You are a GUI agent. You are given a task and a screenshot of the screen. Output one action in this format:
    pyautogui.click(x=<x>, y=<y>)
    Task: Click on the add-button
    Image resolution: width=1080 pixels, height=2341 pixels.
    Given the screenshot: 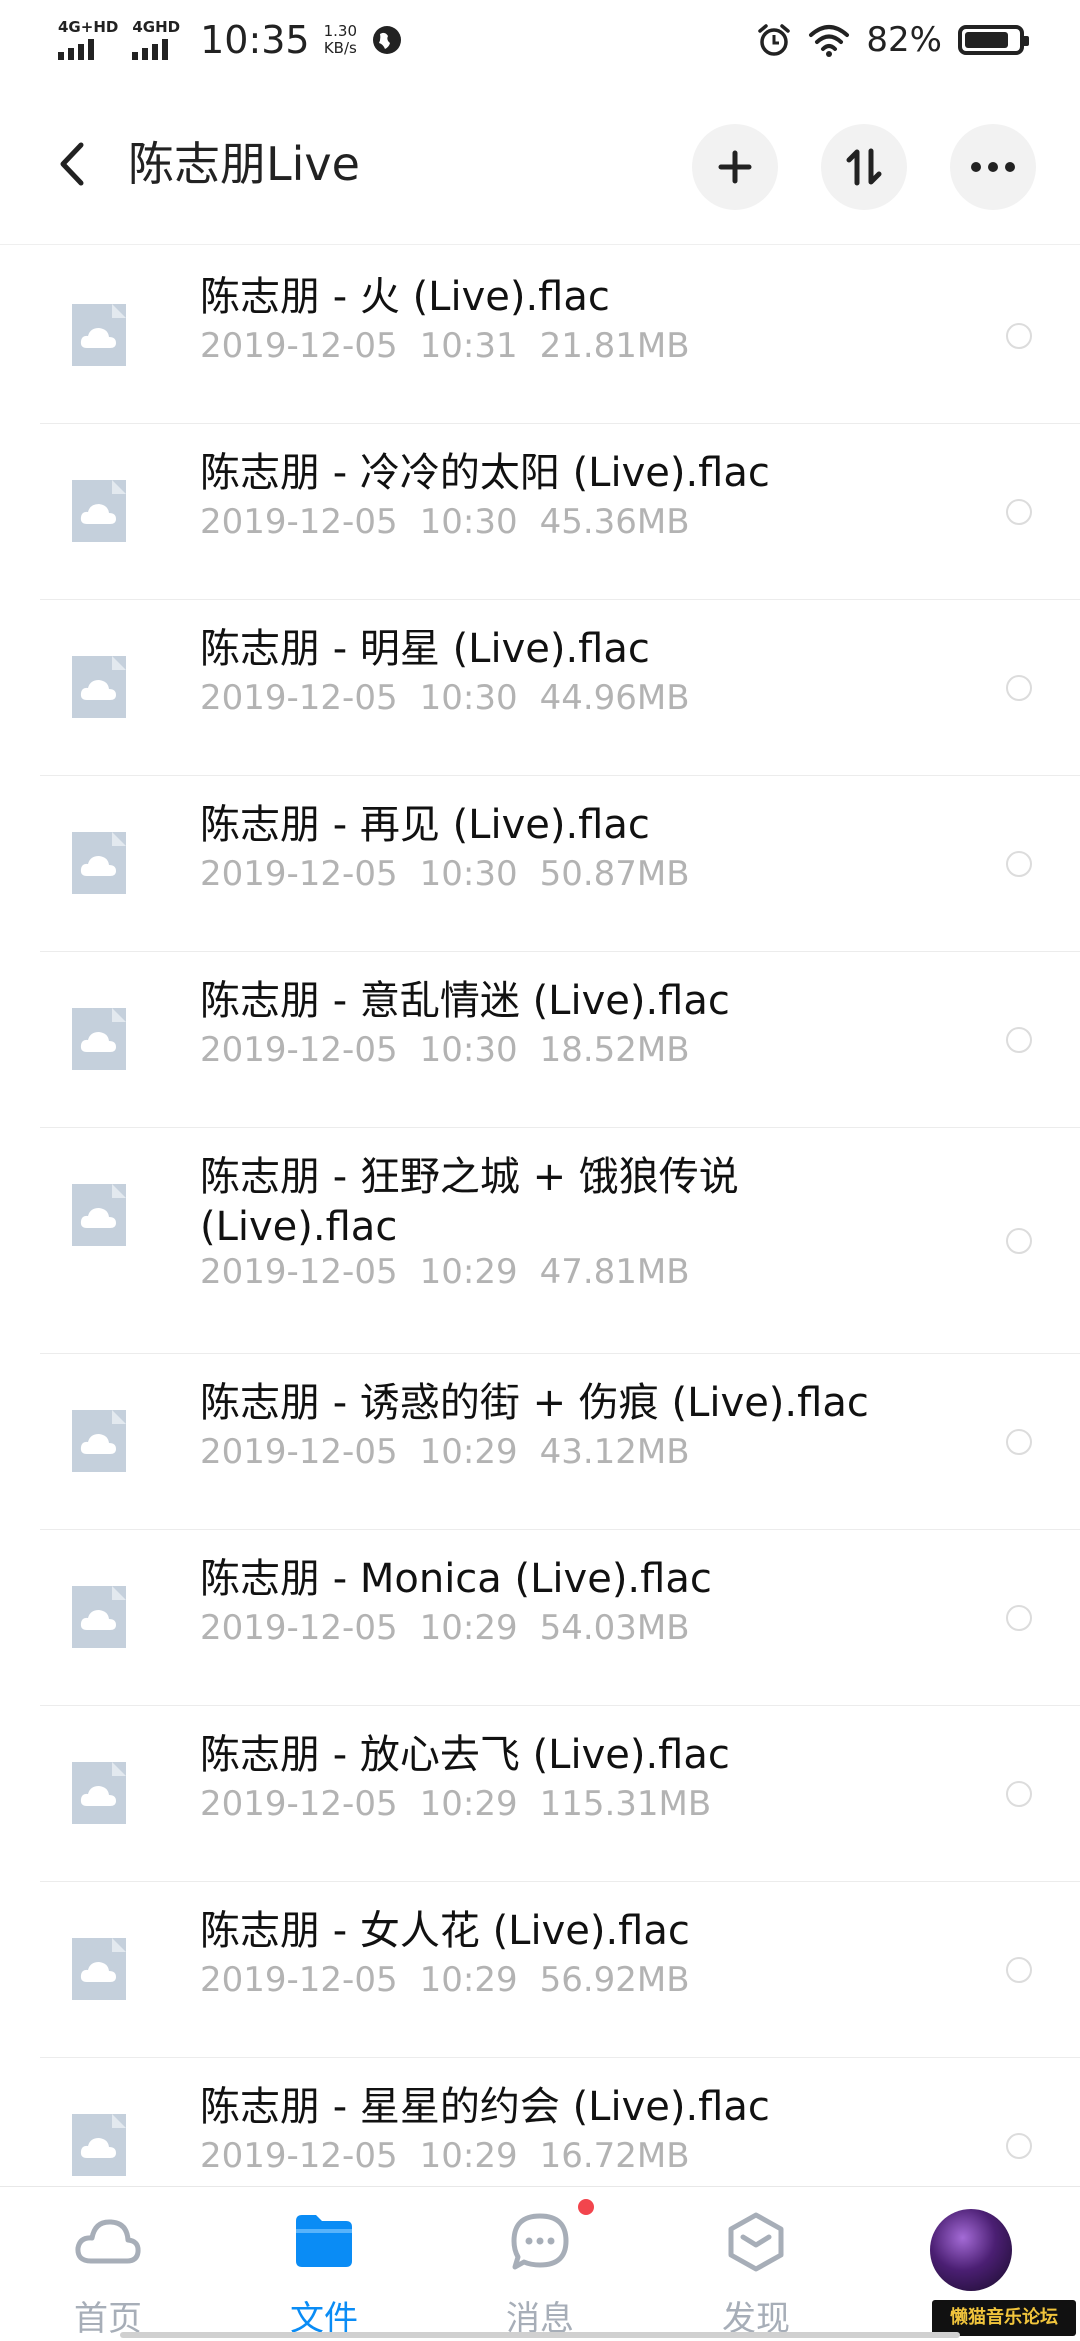 What is the action you would take?
    pyautogui.click(x=735, y=167)
    